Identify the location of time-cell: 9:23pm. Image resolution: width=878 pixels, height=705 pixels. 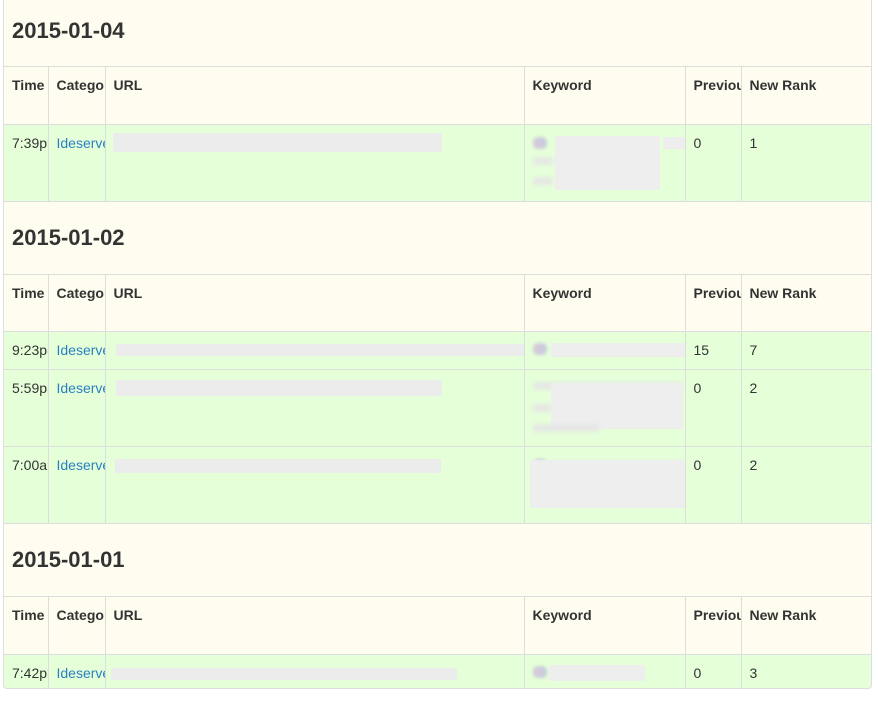
(26, 350).